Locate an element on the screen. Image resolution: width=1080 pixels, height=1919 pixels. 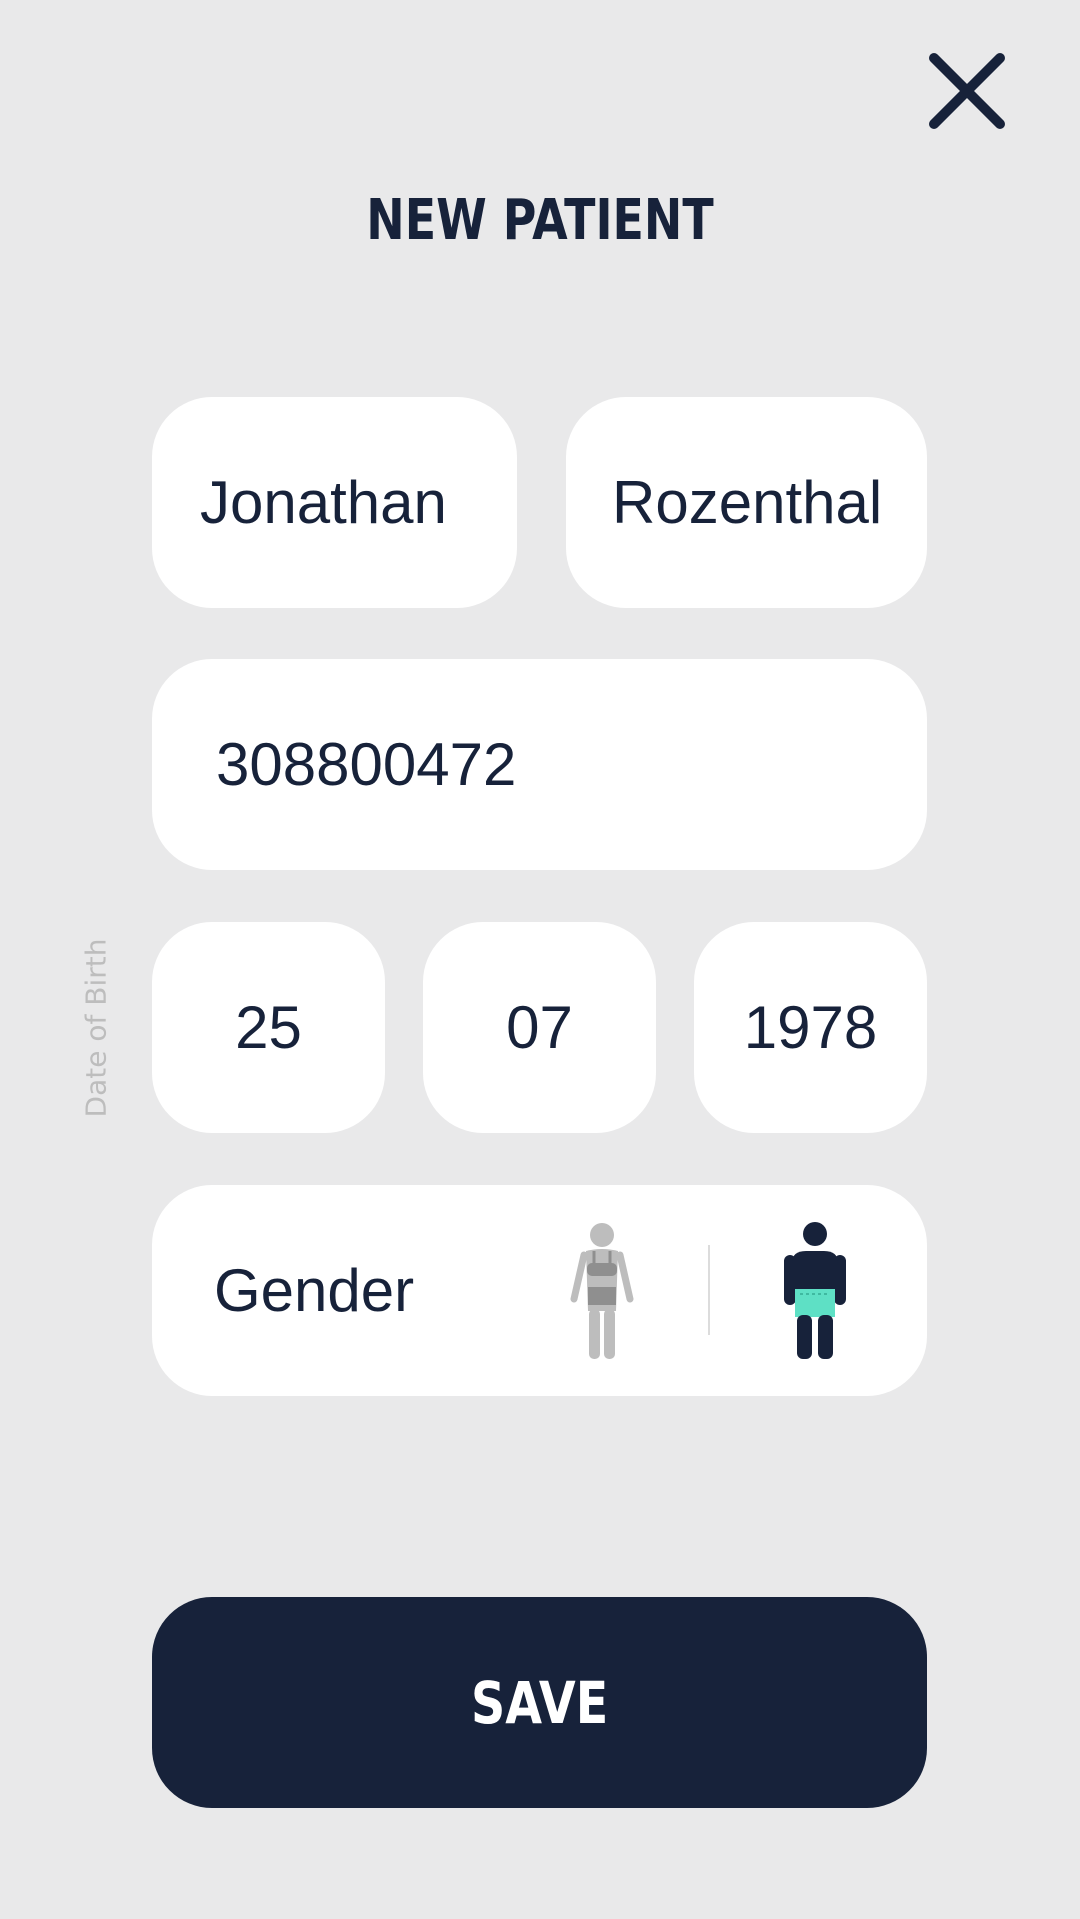
last-name-input is located at coordinates (759, 502).